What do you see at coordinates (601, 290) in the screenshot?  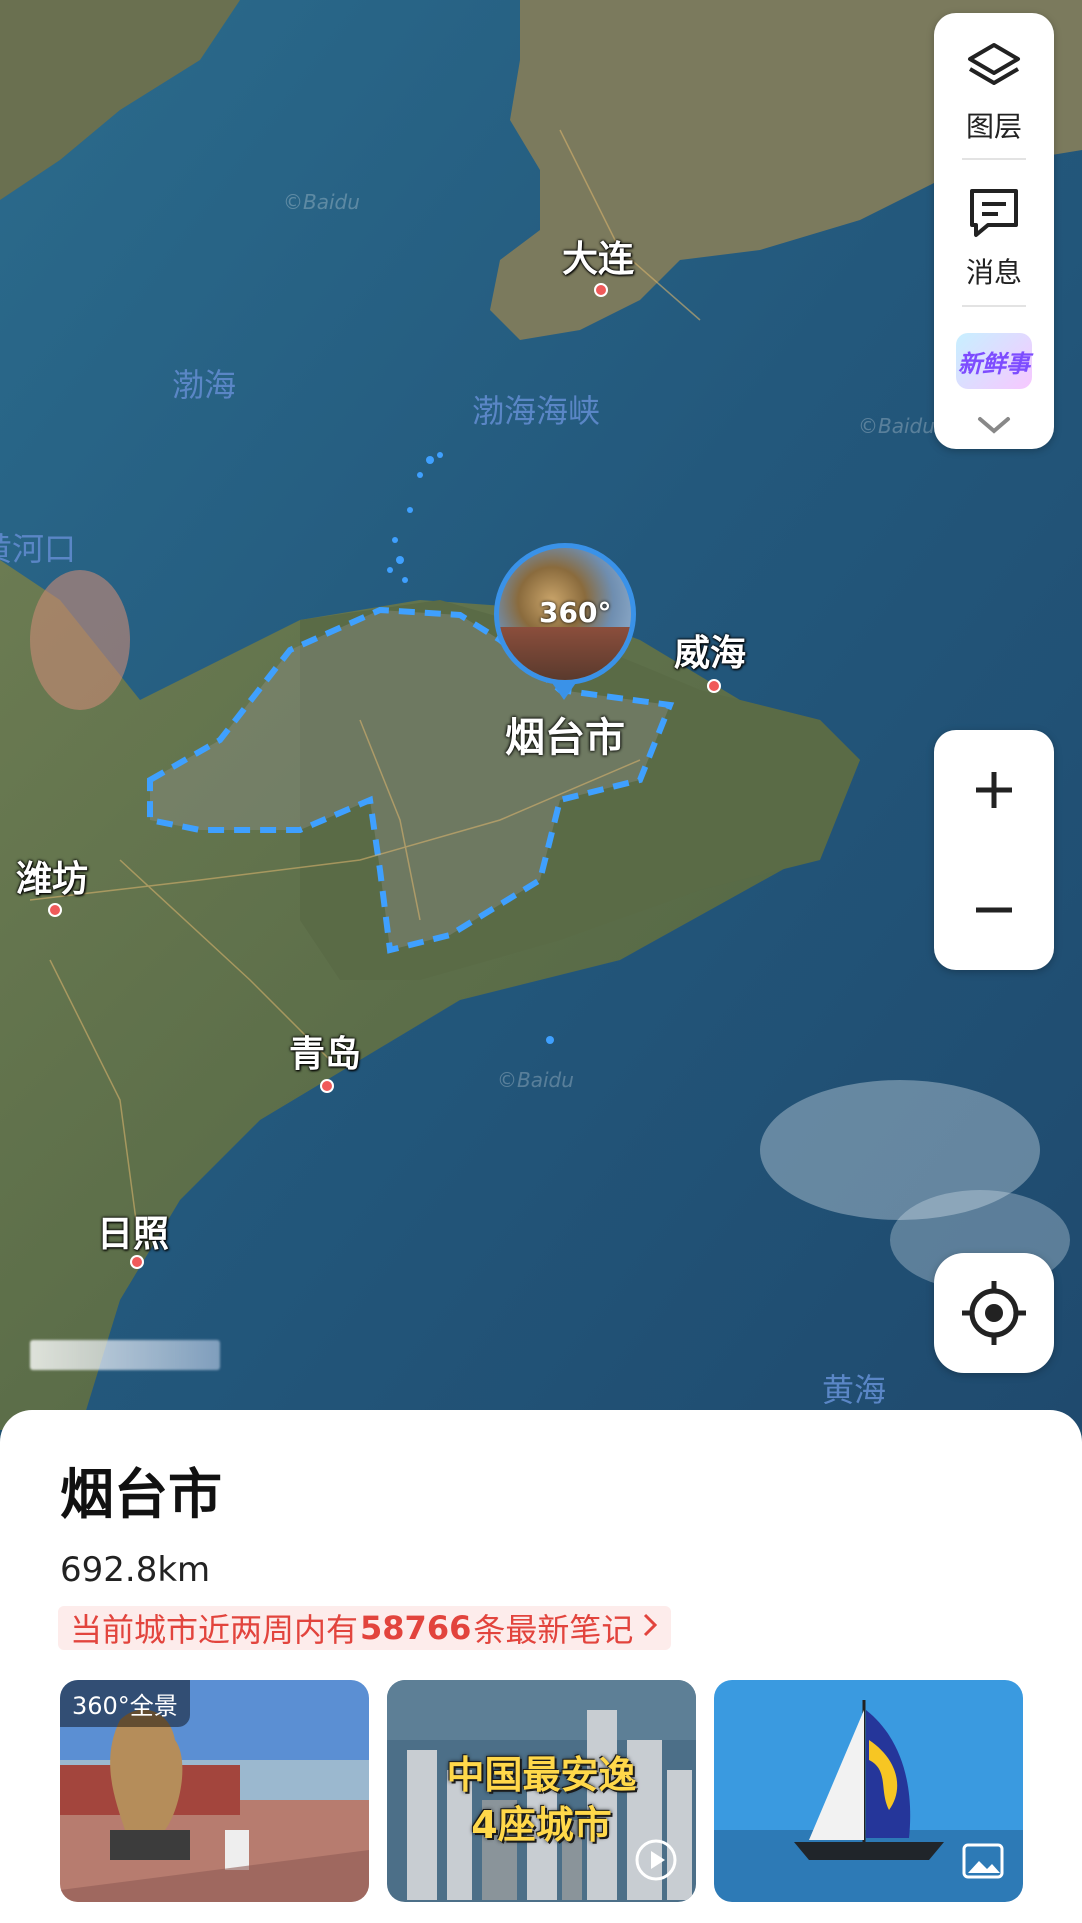 I see `place-dot-dalian` at bounding box center [601, 290].